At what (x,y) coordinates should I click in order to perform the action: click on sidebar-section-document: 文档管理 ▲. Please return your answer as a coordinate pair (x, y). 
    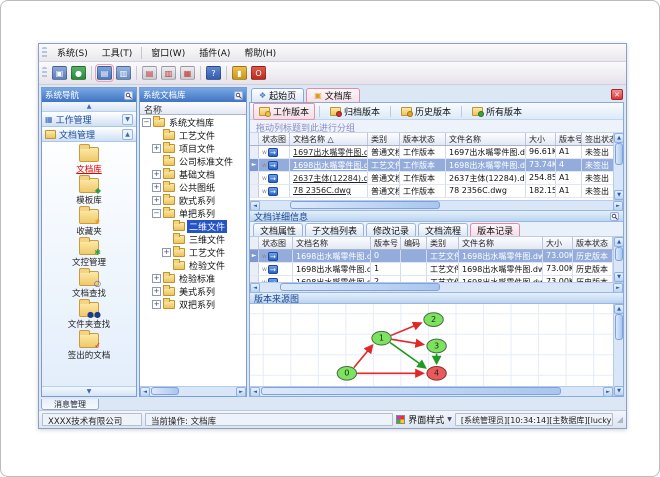
    Looking at the image, I should click on (89, 134).